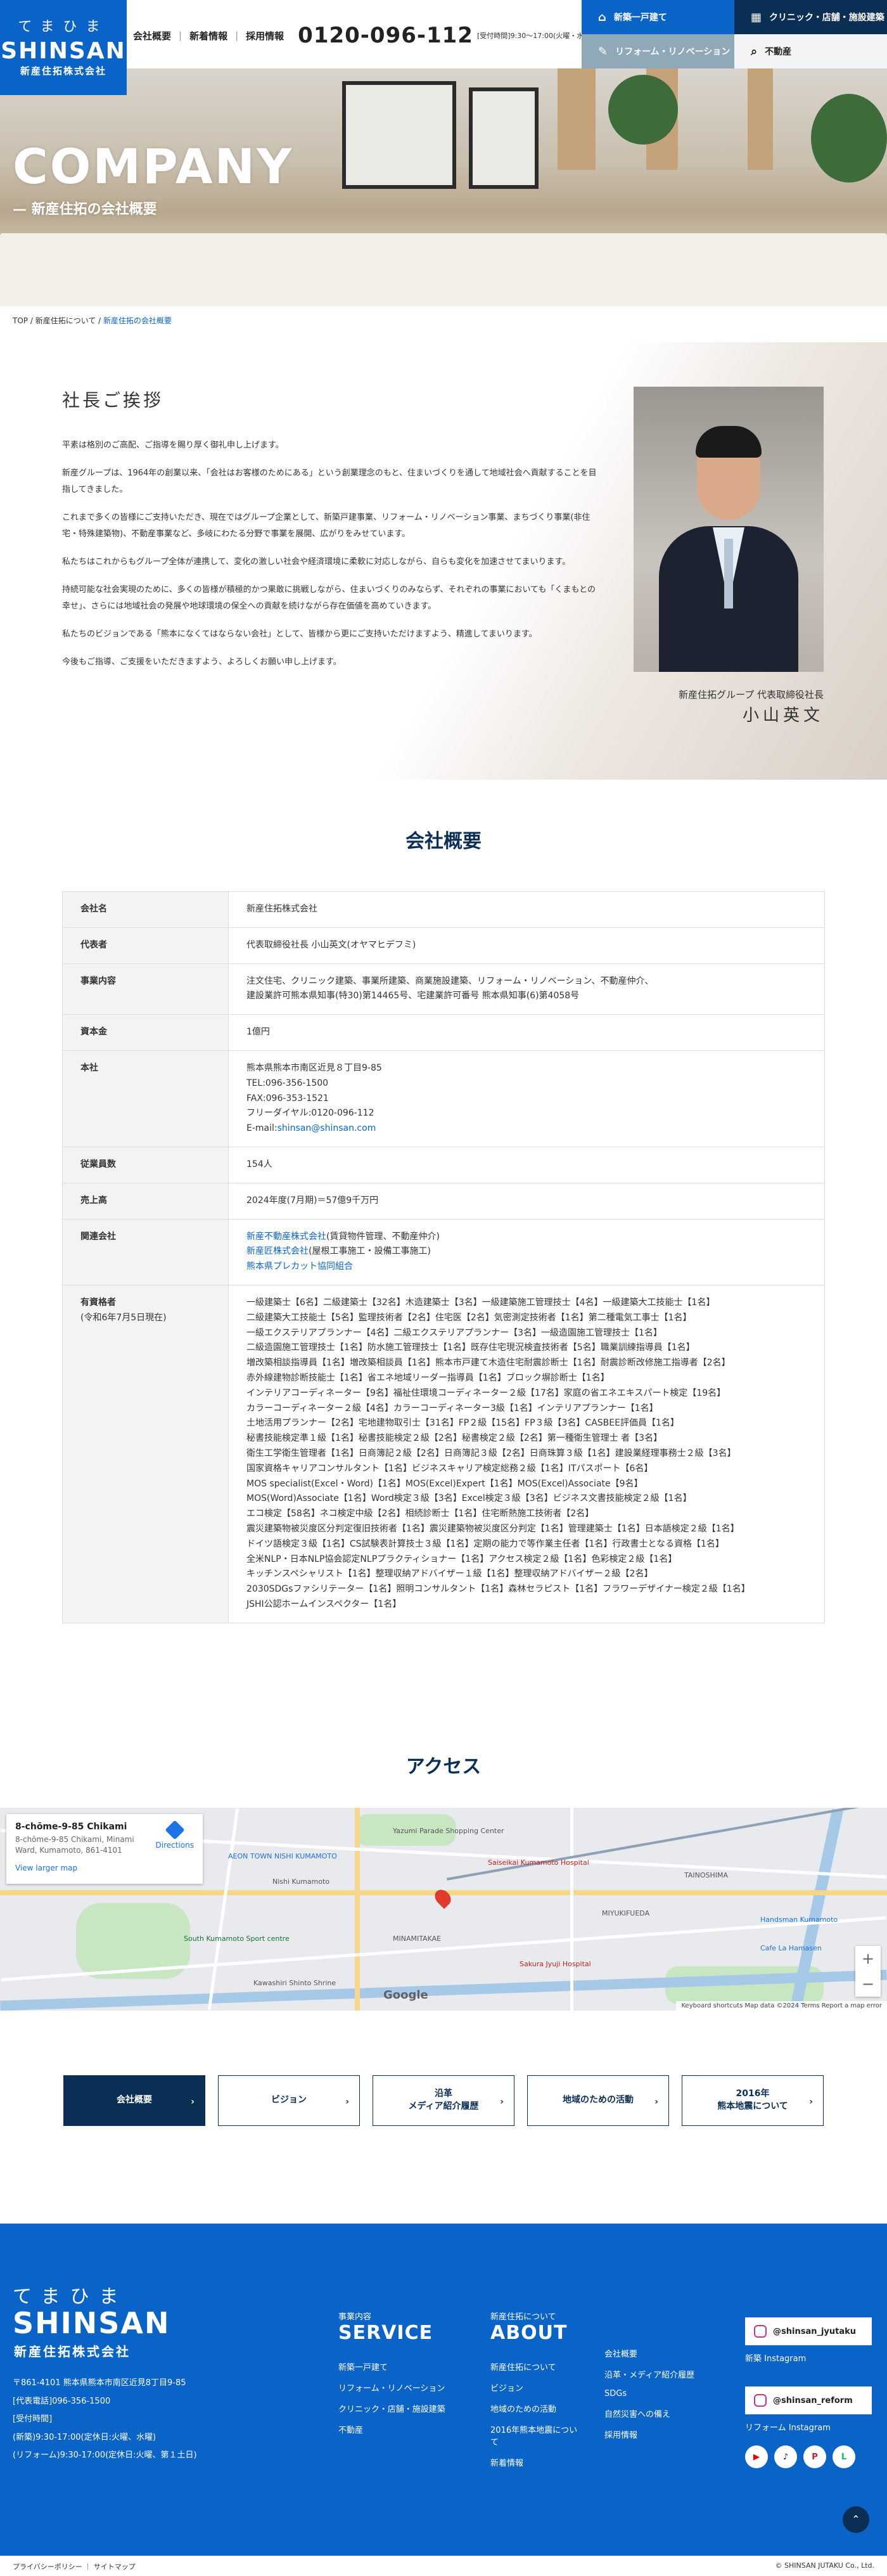  I want to click on table-row: 代表者 代表取締役社長 小山英文(オヤマヒデフミ), so click(443, 945).